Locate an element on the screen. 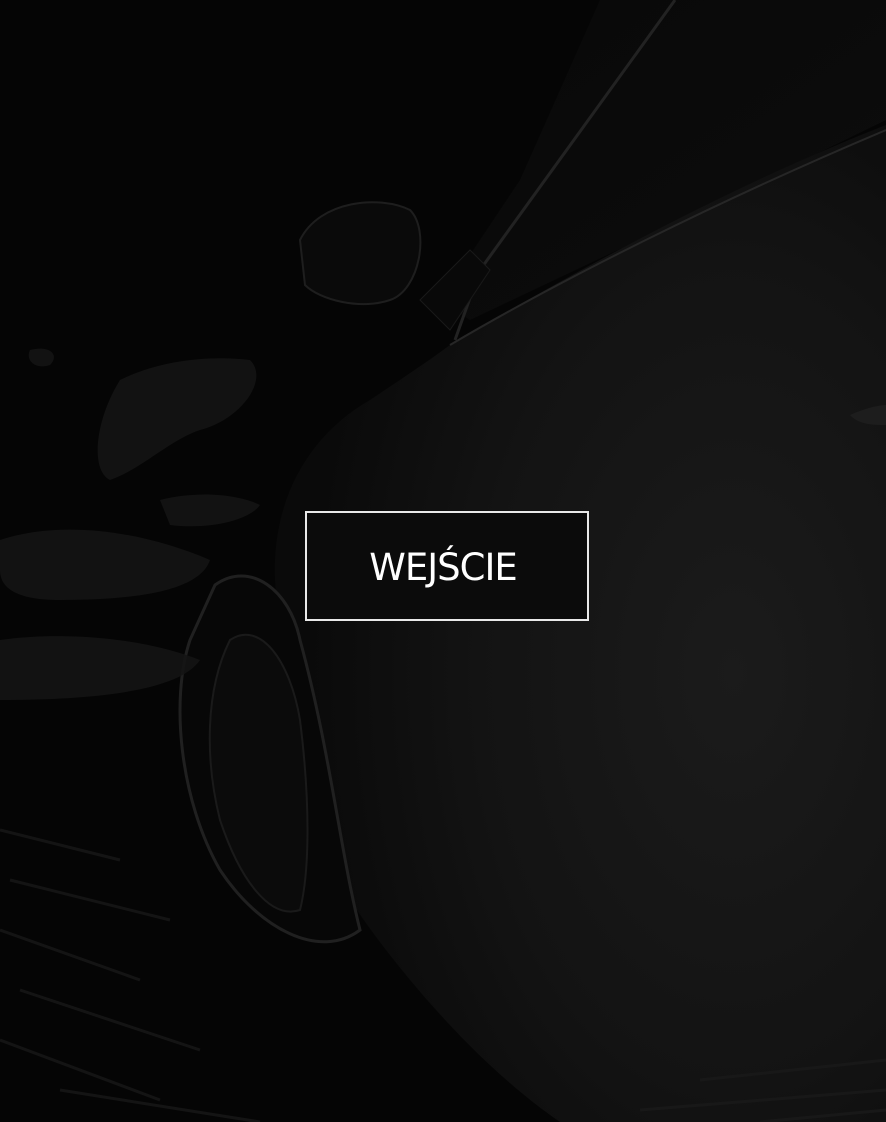  enter-button-label: WEJŚCIE is located at coordinates (443, 567).